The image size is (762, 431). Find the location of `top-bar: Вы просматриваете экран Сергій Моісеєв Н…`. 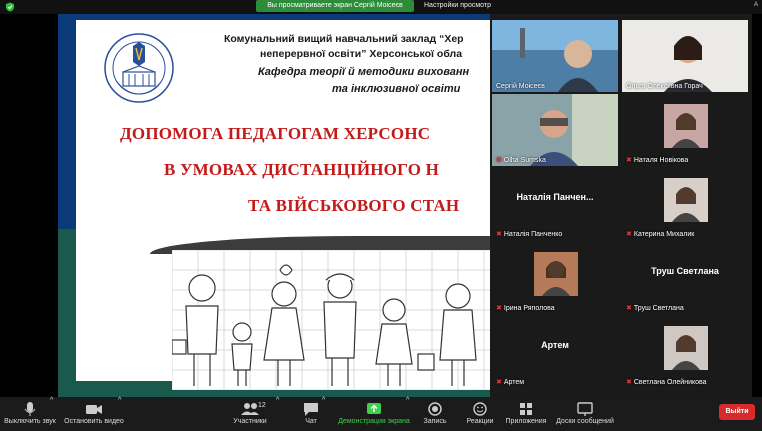

top-bar: Вы просматриваете экран Сергій Моісеєв Н… is located at coordinates (381, 7).